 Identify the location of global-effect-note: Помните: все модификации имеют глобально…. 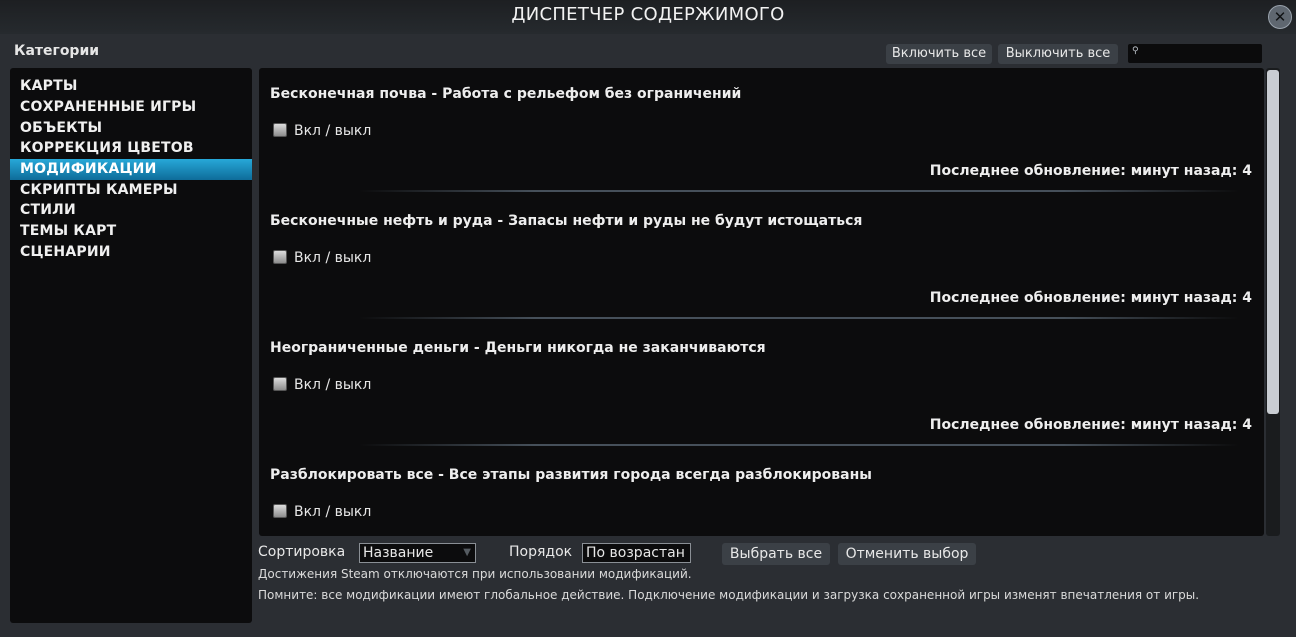
(729, 595).